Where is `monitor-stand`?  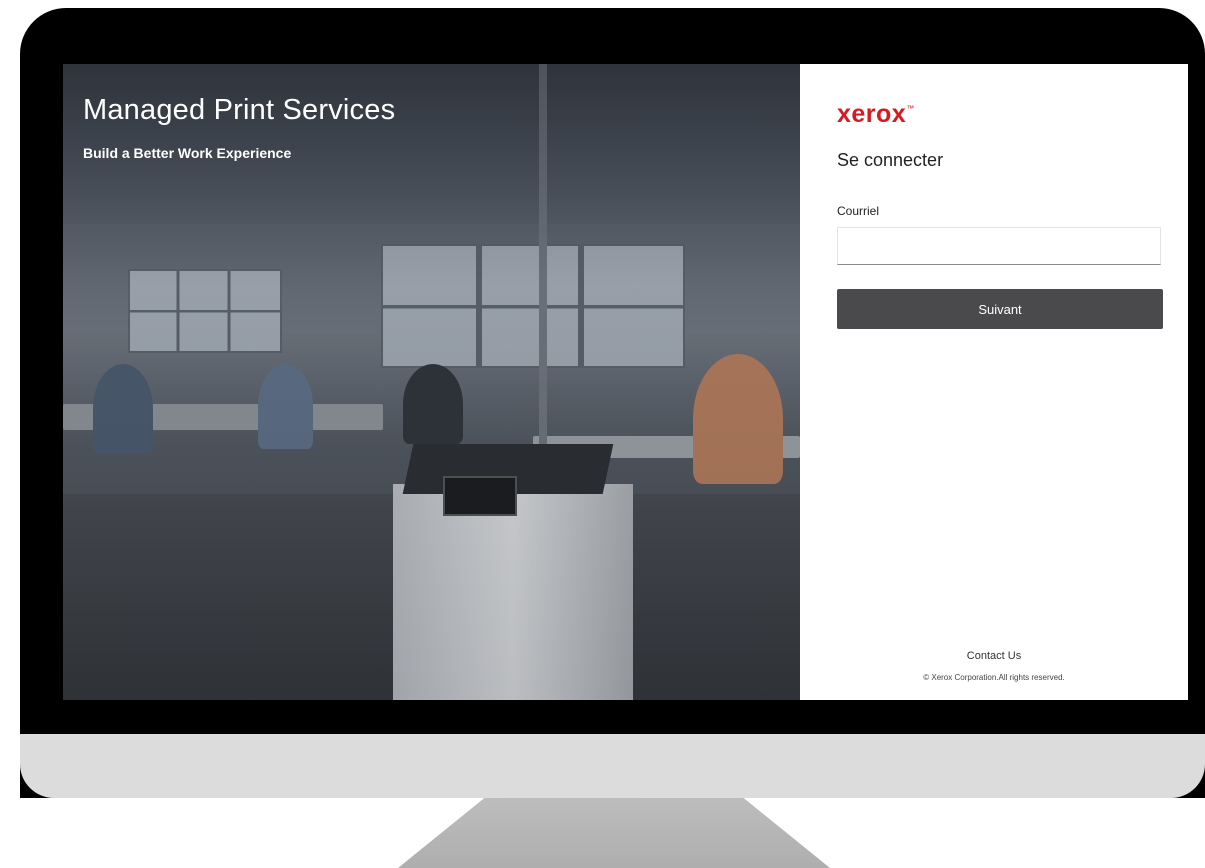 monitor-stand is located at coordinates (614, 833).